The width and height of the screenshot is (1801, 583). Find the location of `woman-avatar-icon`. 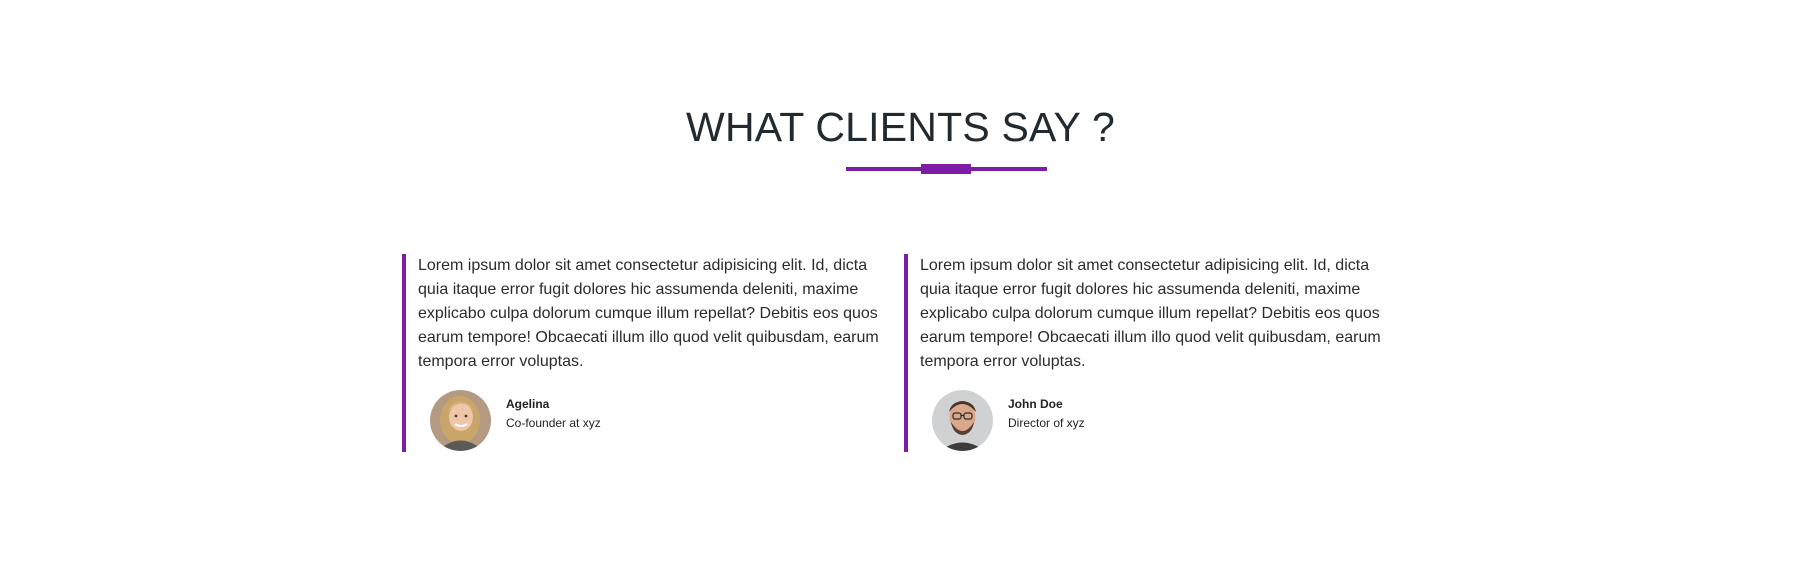

woman-avatar-icon is located at coordinates (460, 420).